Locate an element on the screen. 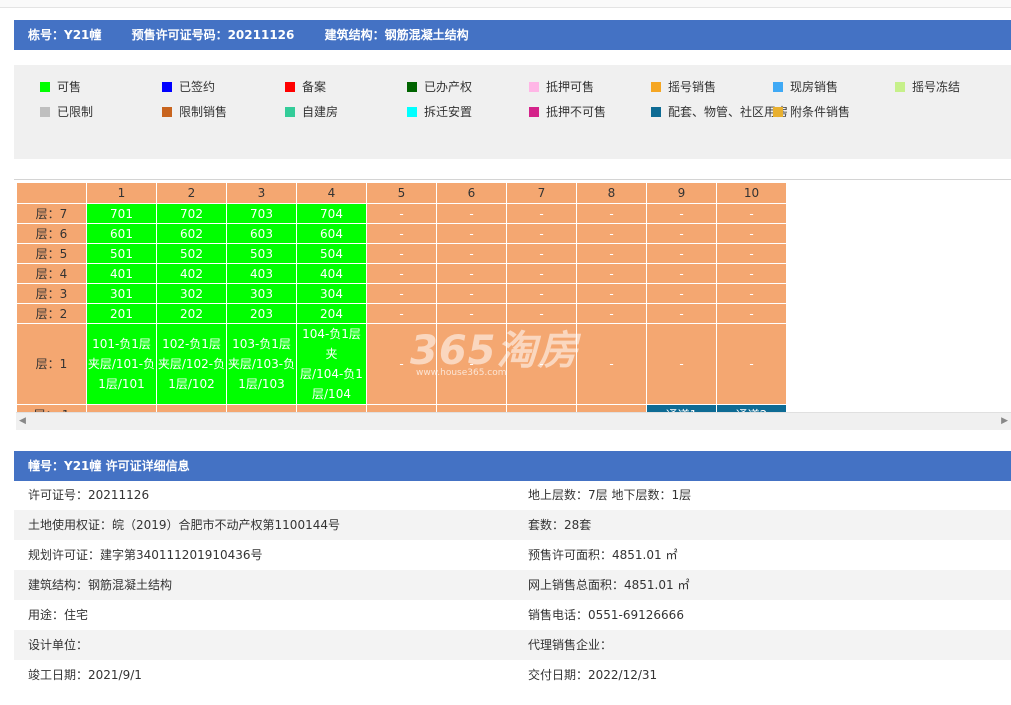 This screenshot has height=705, width=1011. horizontal-scrollbar: ◀ ▶ is located at coordinates (513, 421).